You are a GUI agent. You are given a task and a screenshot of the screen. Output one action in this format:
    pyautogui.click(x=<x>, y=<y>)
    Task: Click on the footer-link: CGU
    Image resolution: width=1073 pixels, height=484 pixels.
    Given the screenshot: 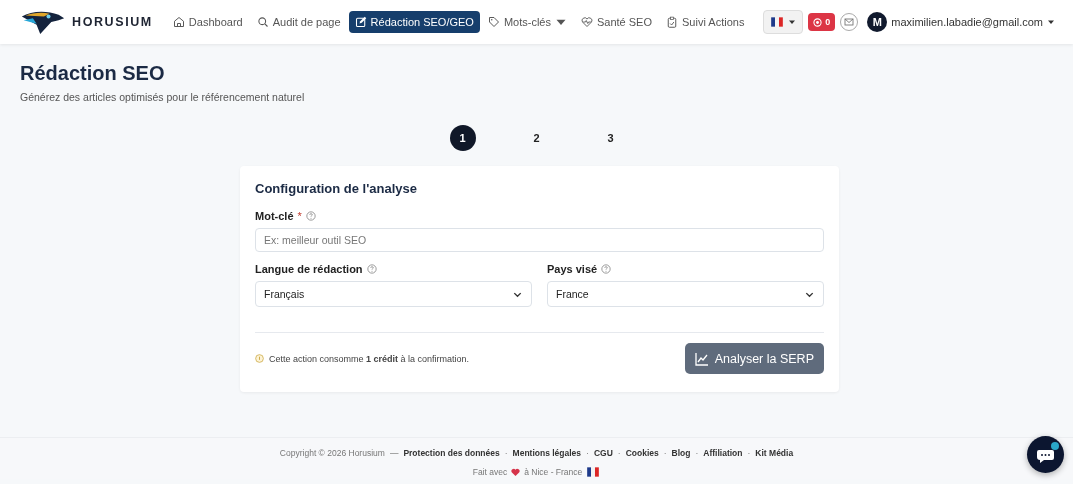 What is the action you would take?
    pyautogui.click(x=603, y=453)
    